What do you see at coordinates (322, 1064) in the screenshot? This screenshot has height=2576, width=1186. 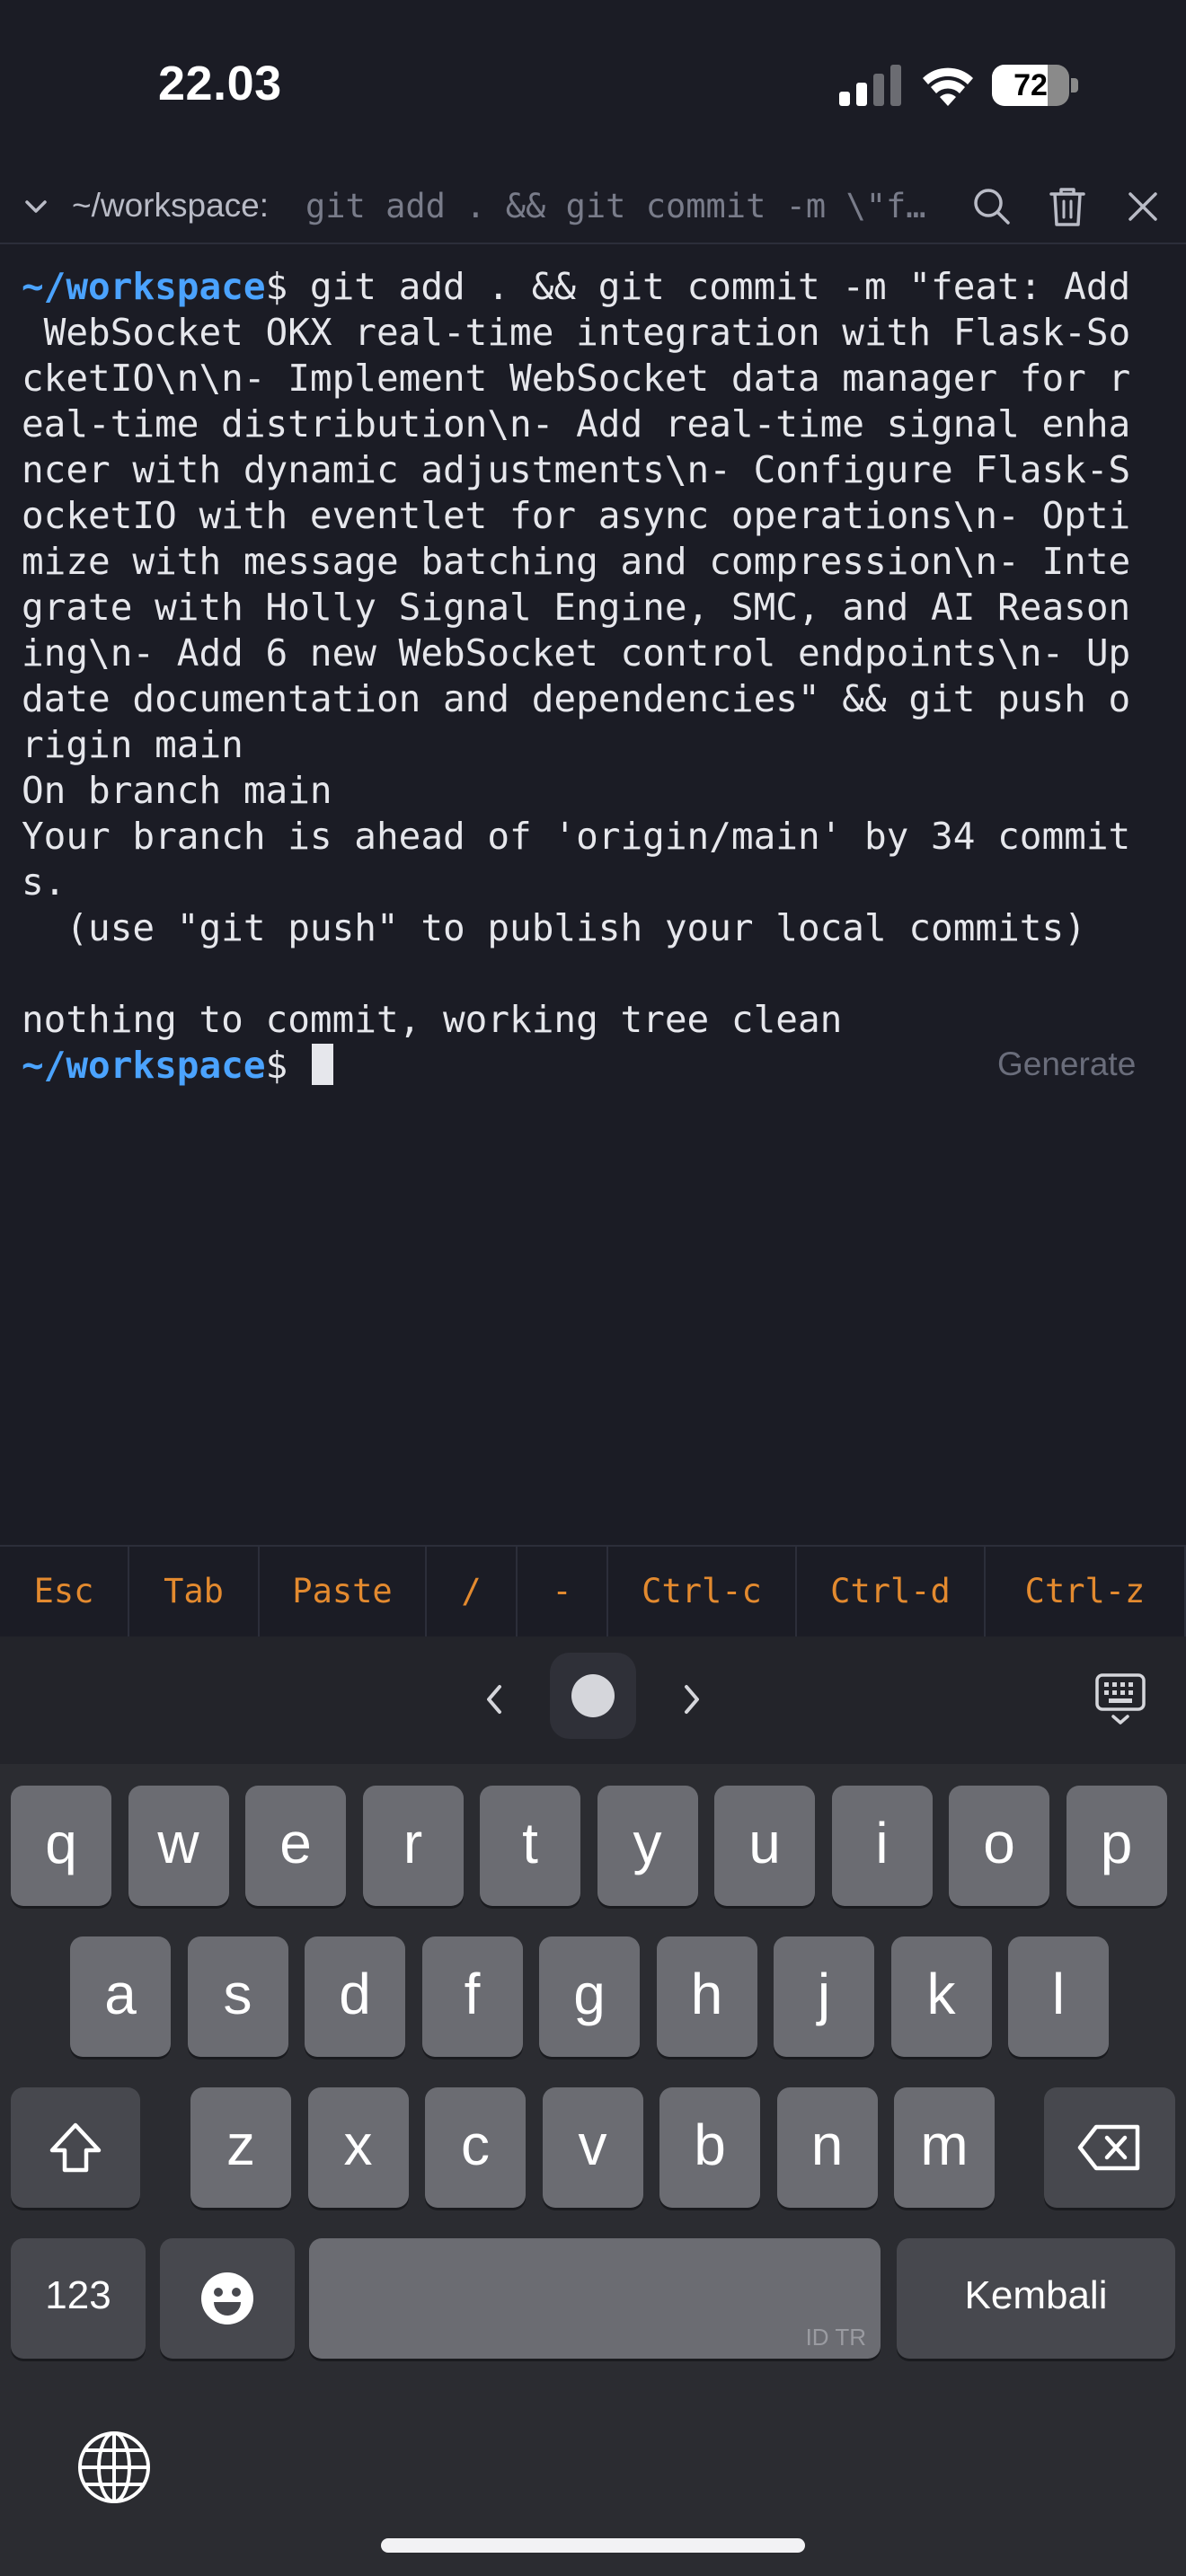 I see `text-cursor` at bounding box center [322, 1064].